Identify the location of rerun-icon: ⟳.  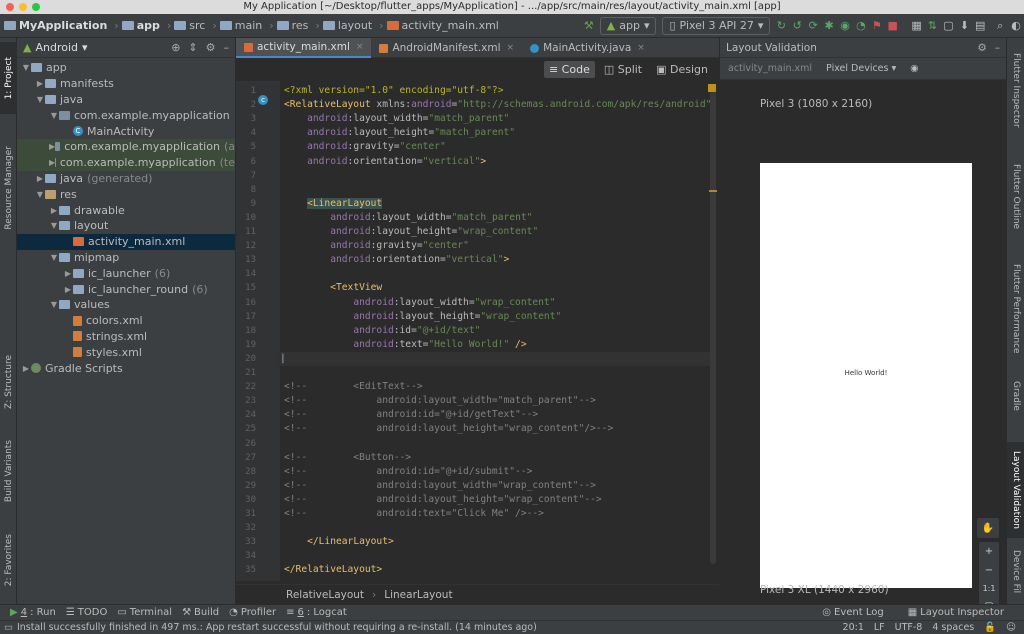
(813, 26).